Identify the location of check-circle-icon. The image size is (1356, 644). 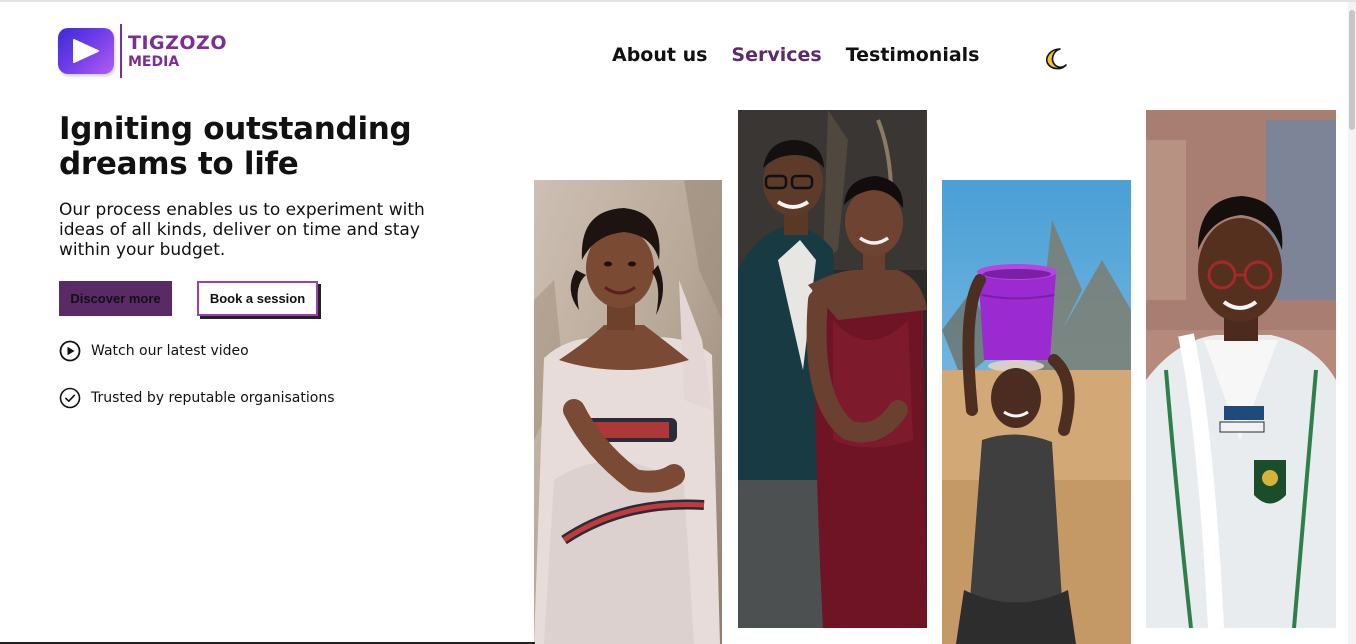
(70, 398).